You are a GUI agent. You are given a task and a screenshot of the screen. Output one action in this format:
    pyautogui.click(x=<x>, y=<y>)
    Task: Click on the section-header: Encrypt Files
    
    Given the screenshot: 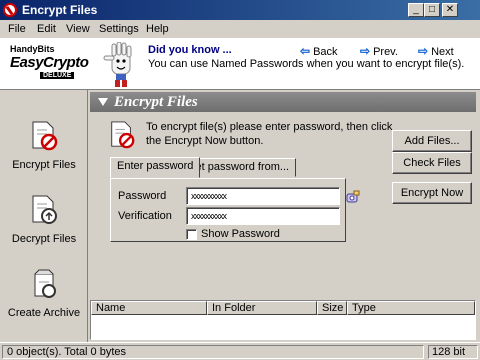 What is the action you would take?
    pyautogui.click(x=283, y=102)
    